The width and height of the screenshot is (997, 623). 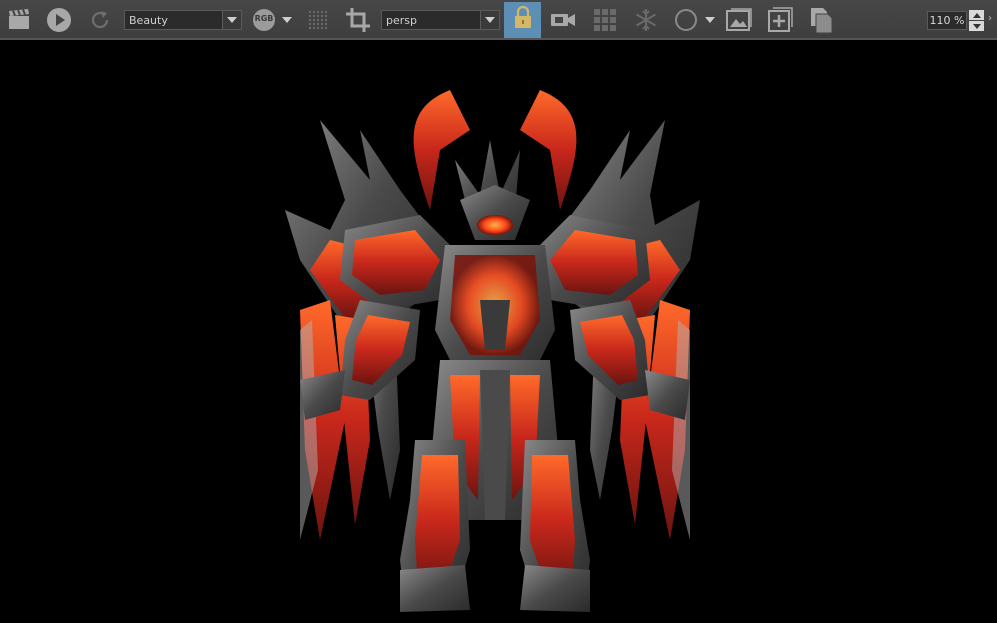 I want to click on character-torso, so click(x=495, y=307).